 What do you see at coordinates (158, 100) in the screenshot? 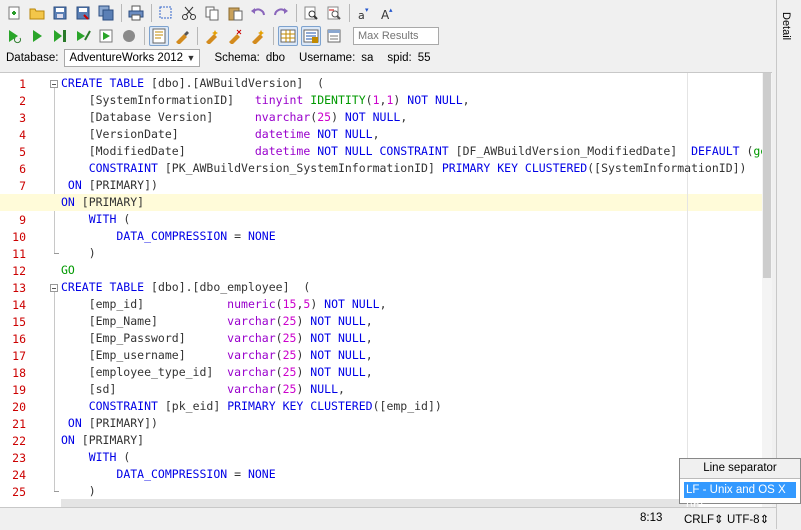
I see `code-token: [SystemInformationID]` at bounding box center [158, 100].